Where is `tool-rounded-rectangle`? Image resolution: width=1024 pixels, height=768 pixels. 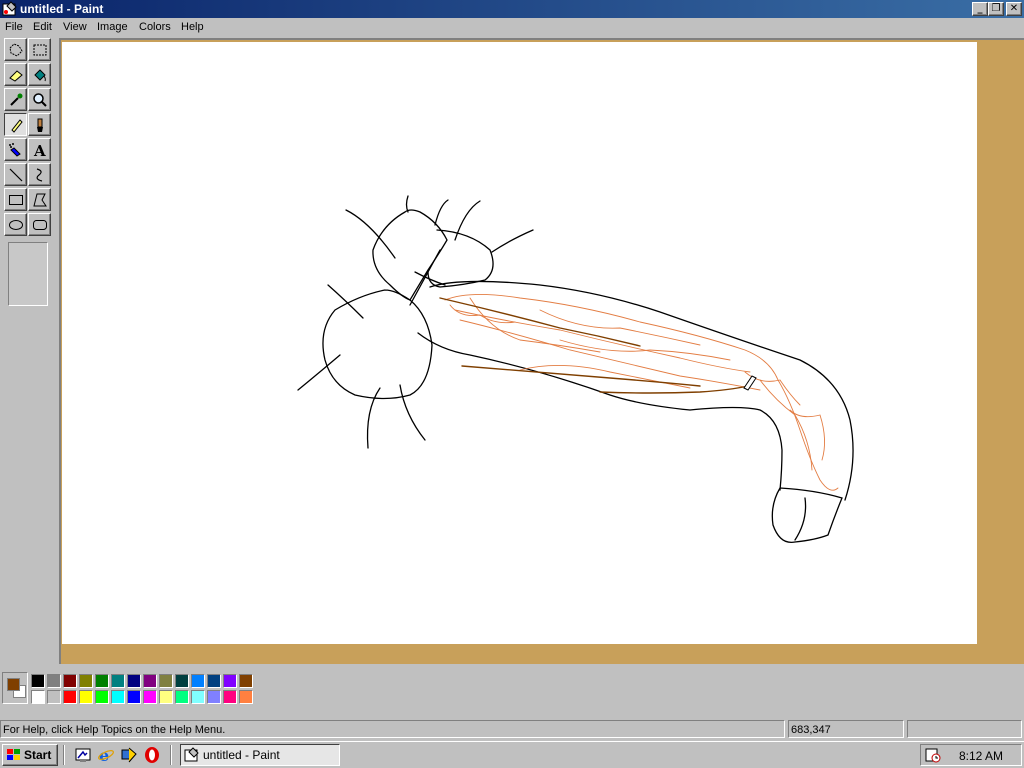 tool-rounded-rectangle is located at coordinates (39, 224).